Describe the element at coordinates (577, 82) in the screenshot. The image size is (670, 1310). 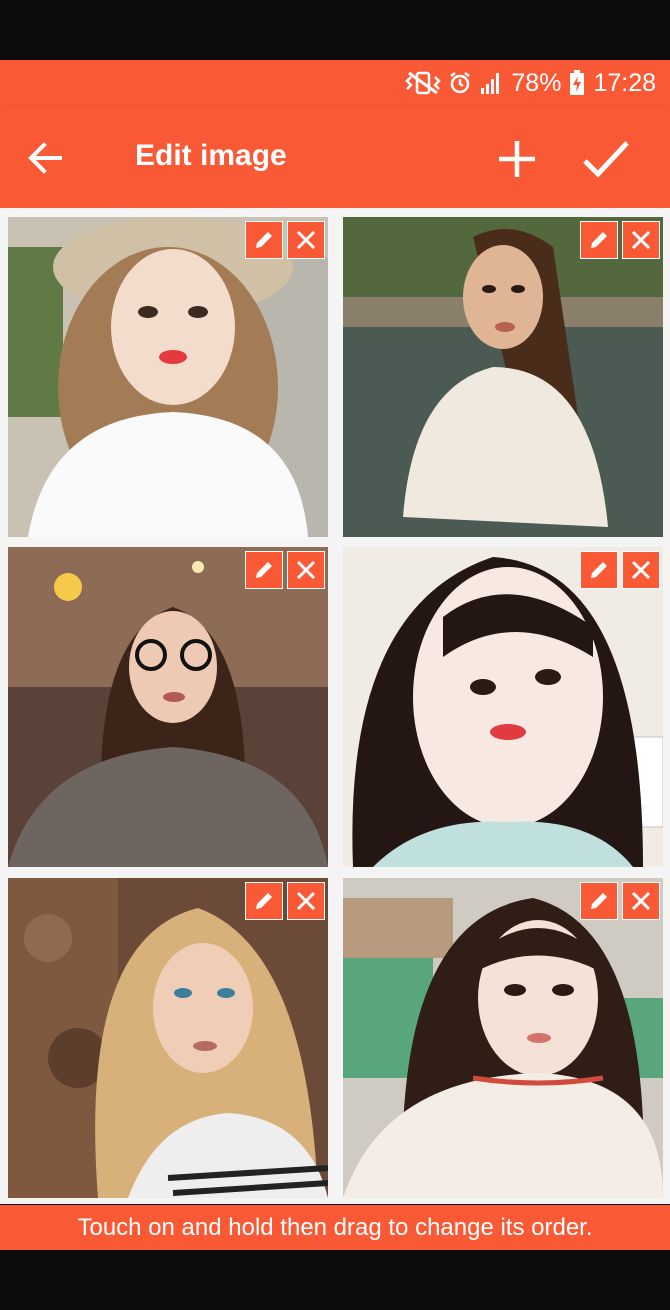
I see `battery-charging-icon` at that location.